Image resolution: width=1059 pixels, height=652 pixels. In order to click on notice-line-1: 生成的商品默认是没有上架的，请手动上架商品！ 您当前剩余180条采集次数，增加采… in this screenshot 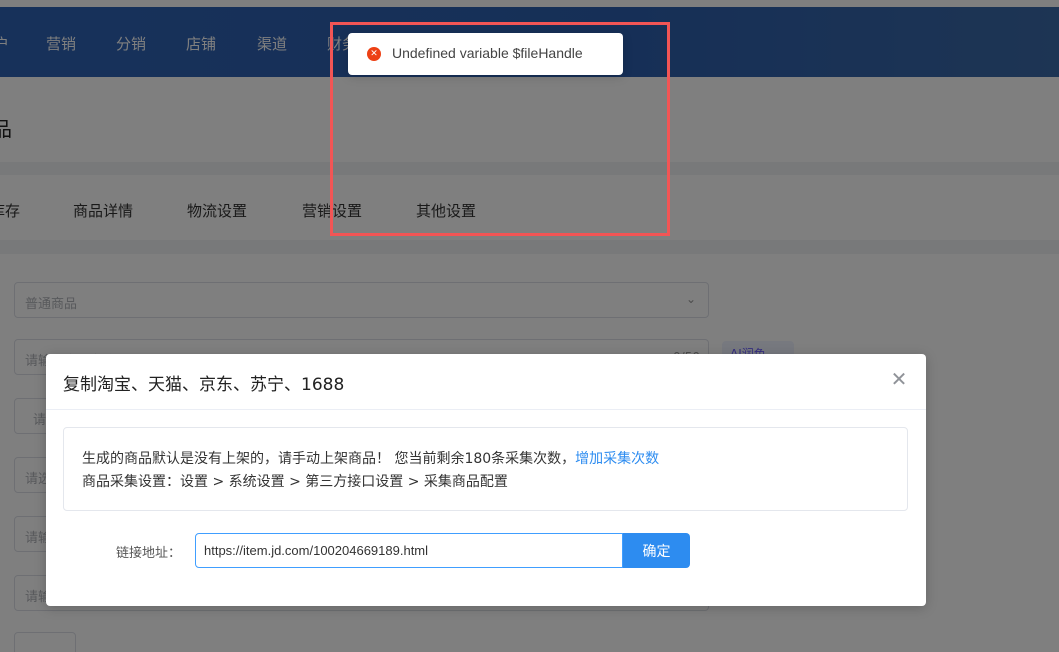, I will do `click(370, 458)`.